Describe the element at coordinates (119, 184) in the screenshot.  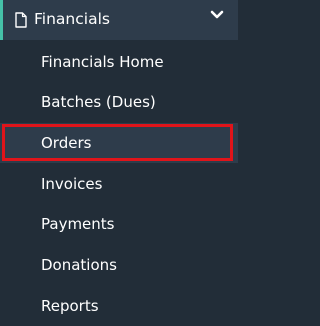
I see `menu-item-invoices: Invoices` at that location.